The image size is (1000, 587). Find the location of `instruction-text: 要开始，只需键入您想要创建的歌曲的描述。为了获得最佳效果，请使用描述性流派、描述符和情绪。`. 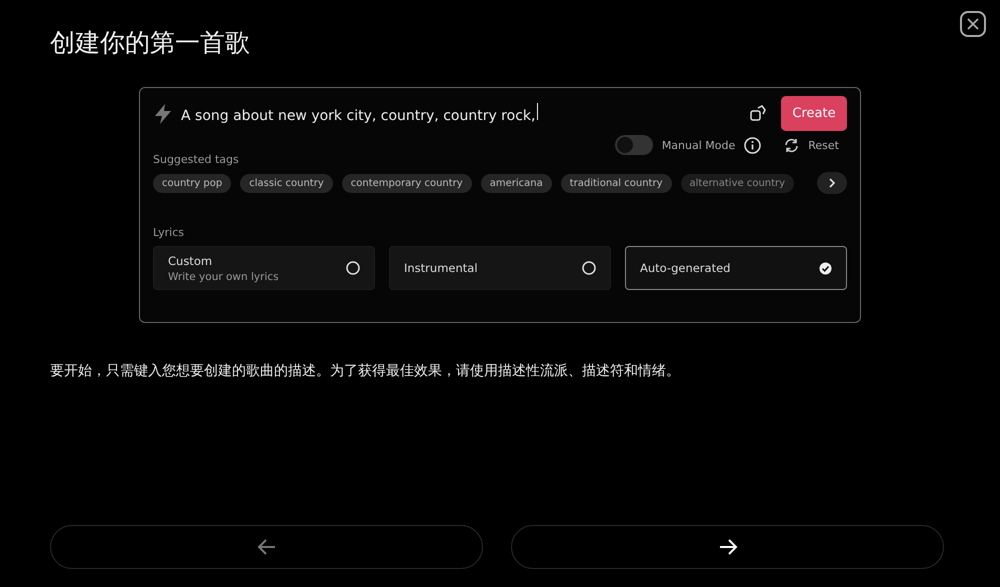

instruction-text: 要开始，只需键入您想要创建的歌曲的描述。为了获得最佳效果，请使用描述性流派、描述符和情绪。 is located at coordinates (365, 371).